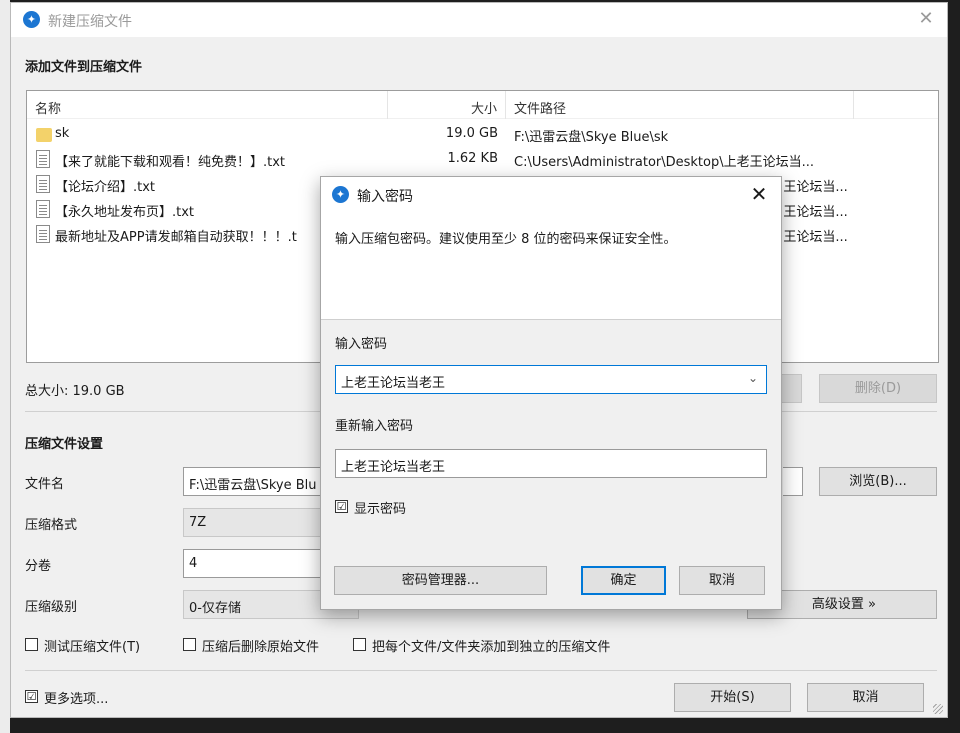  I want to click on file-size: 1.62 KB, so click(472, 158).